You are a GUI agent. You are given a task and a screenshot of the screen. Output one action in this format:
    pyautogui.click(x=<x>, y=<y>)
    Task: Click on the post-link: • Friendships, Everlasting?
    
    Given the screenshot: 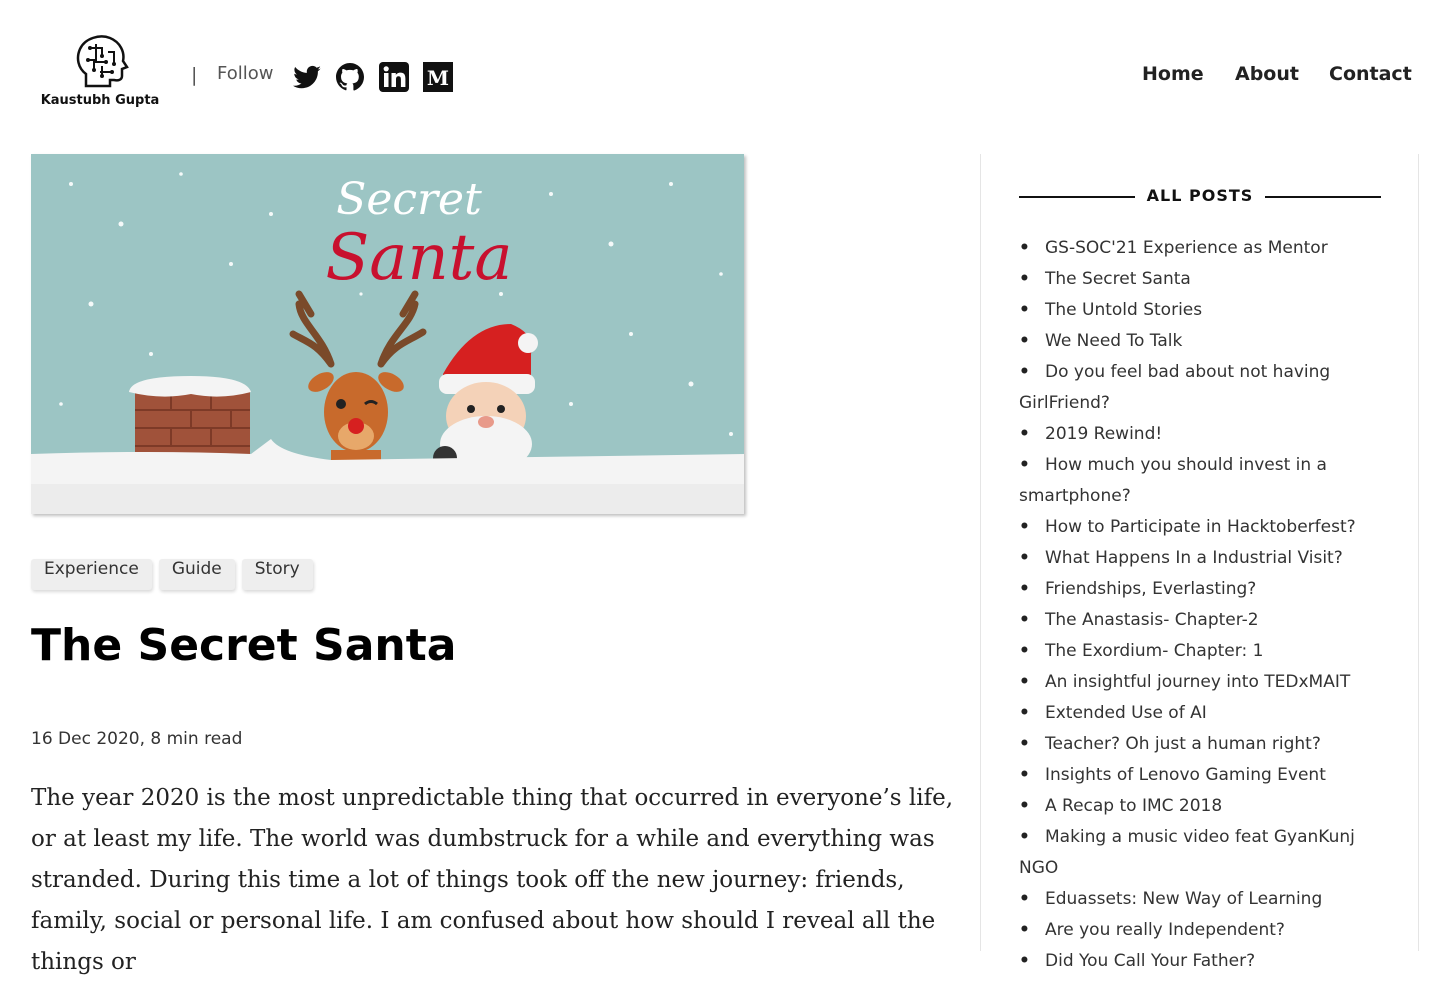 What is the action you would take?
    pyautogui.click(x=1204, y=589)
    